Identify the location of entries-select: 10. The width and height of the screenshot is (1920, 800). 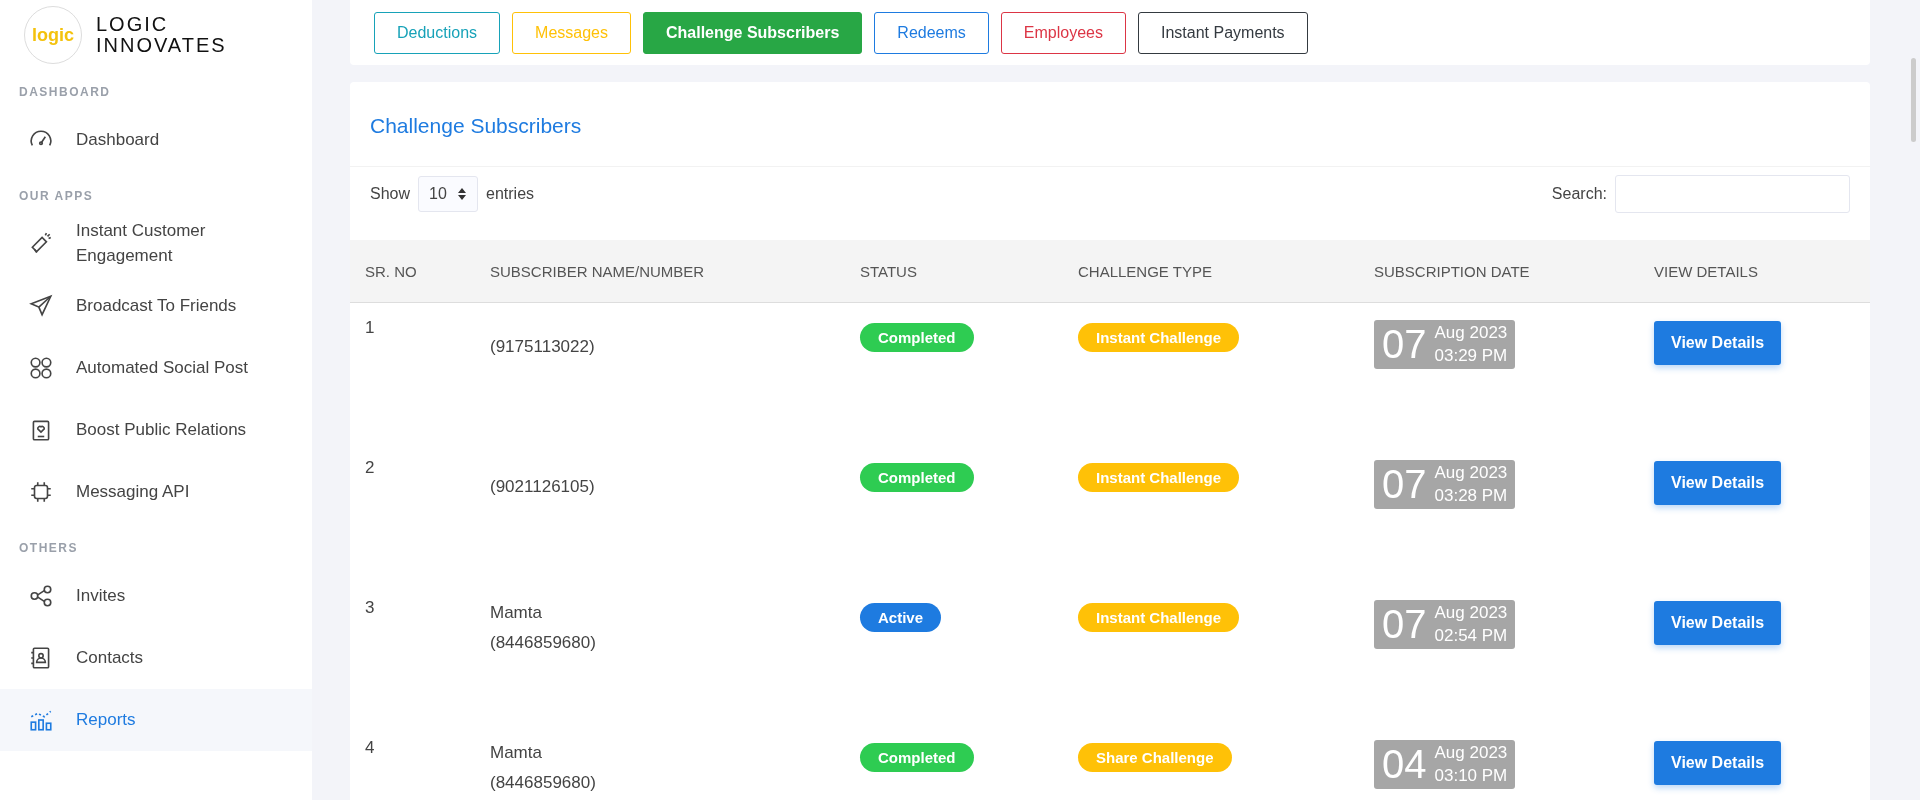
(448, 194).